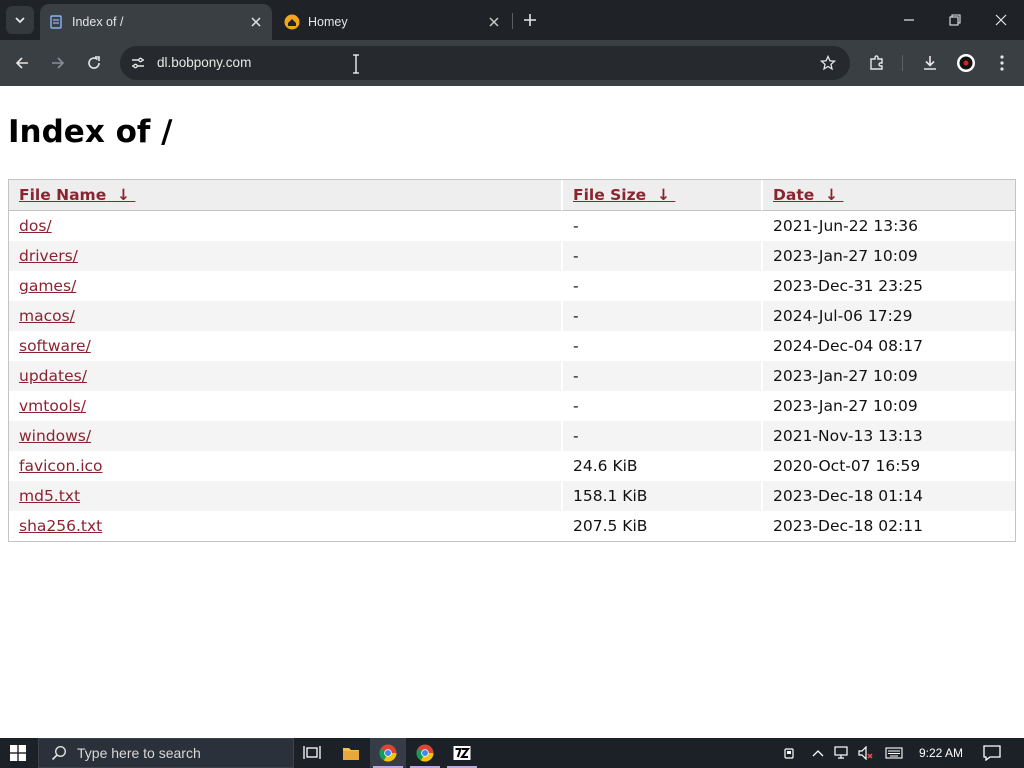  Describe the element at coordinates (941, 753) in the screenshot. I see `taskbar-clock: 9:22 AM` at that location.